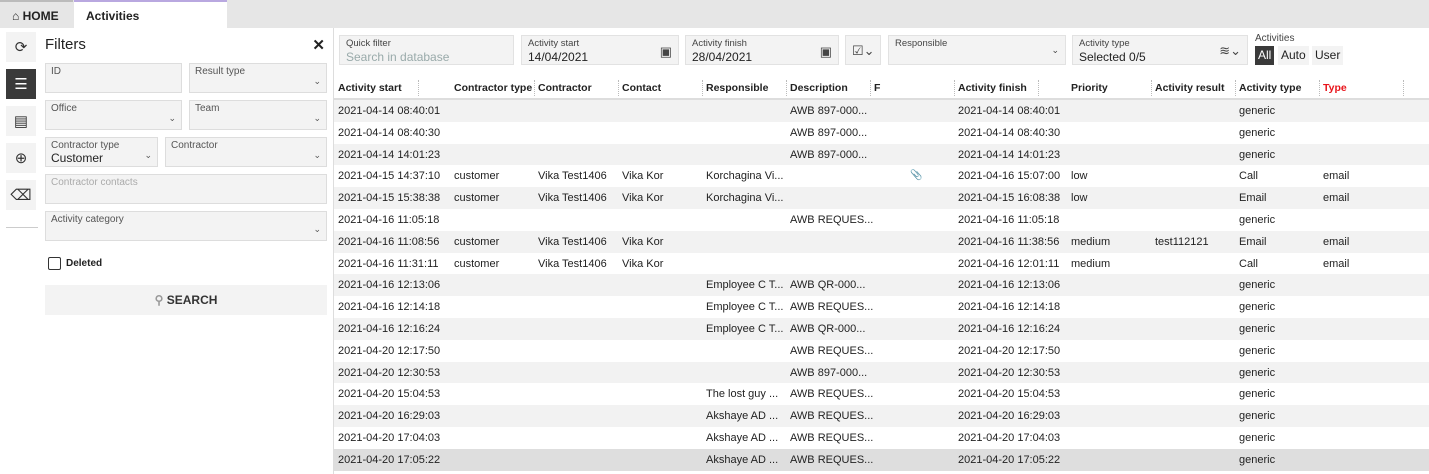  Describe the element at coordinates (113, 115) in the screenshot. I see `office-select: Office ⌄` at that location.